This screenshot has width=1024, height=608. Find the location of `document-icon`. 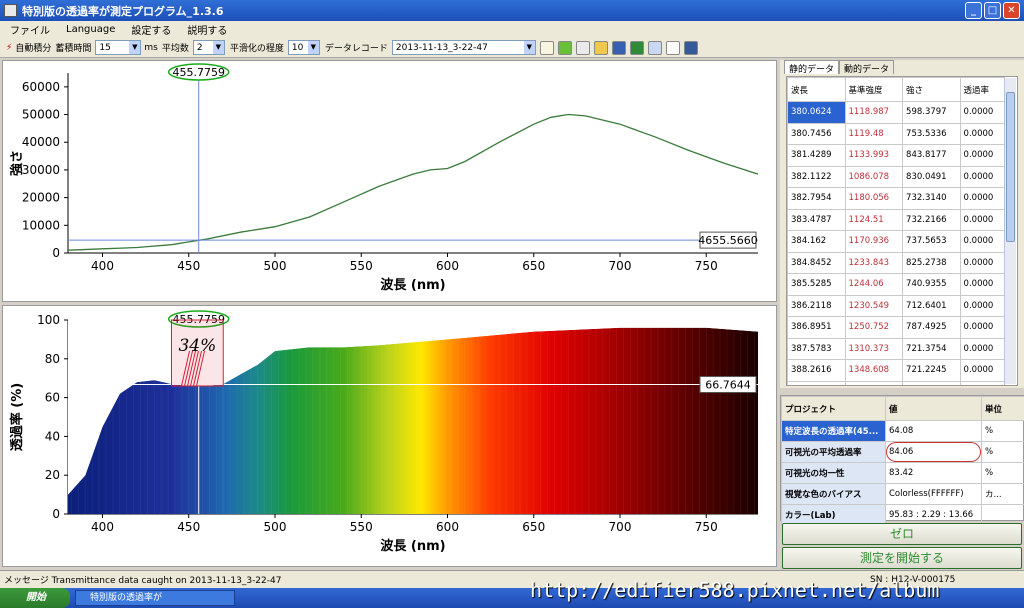

document-icon is located at coordinates (672, 47).